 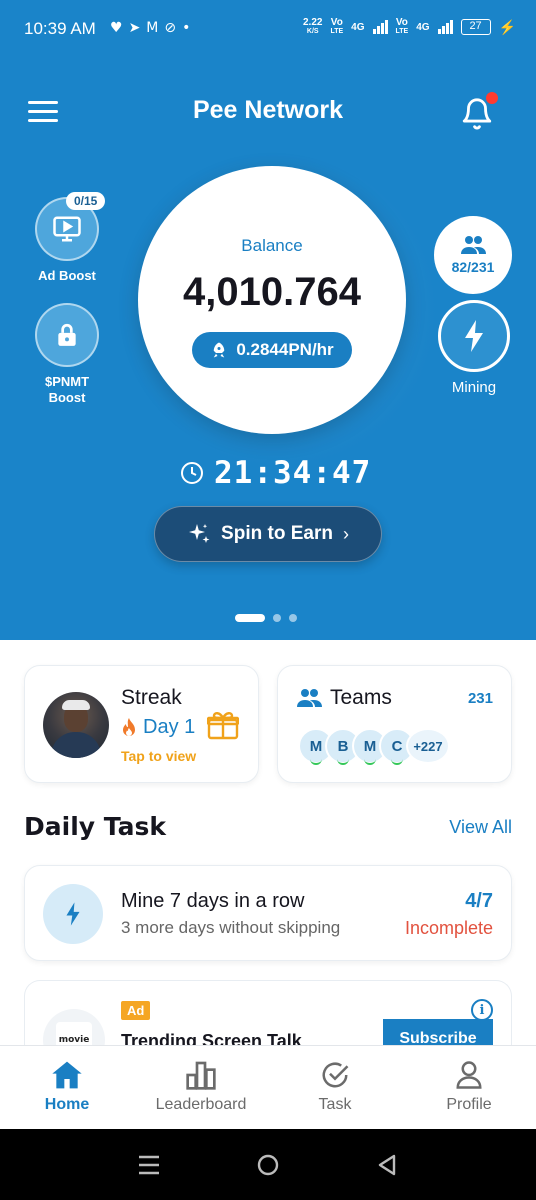 I want to click on nav-leaderboard: Leaderboard, so click(x=201, y=1087).